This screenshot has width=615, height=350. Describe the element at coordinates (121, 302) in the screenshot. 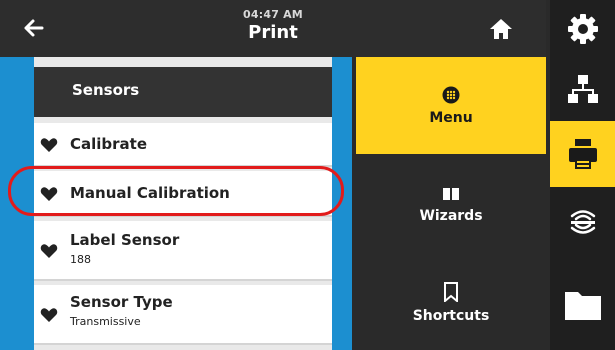

I see `list-item-label: Sensor Type` at that location.